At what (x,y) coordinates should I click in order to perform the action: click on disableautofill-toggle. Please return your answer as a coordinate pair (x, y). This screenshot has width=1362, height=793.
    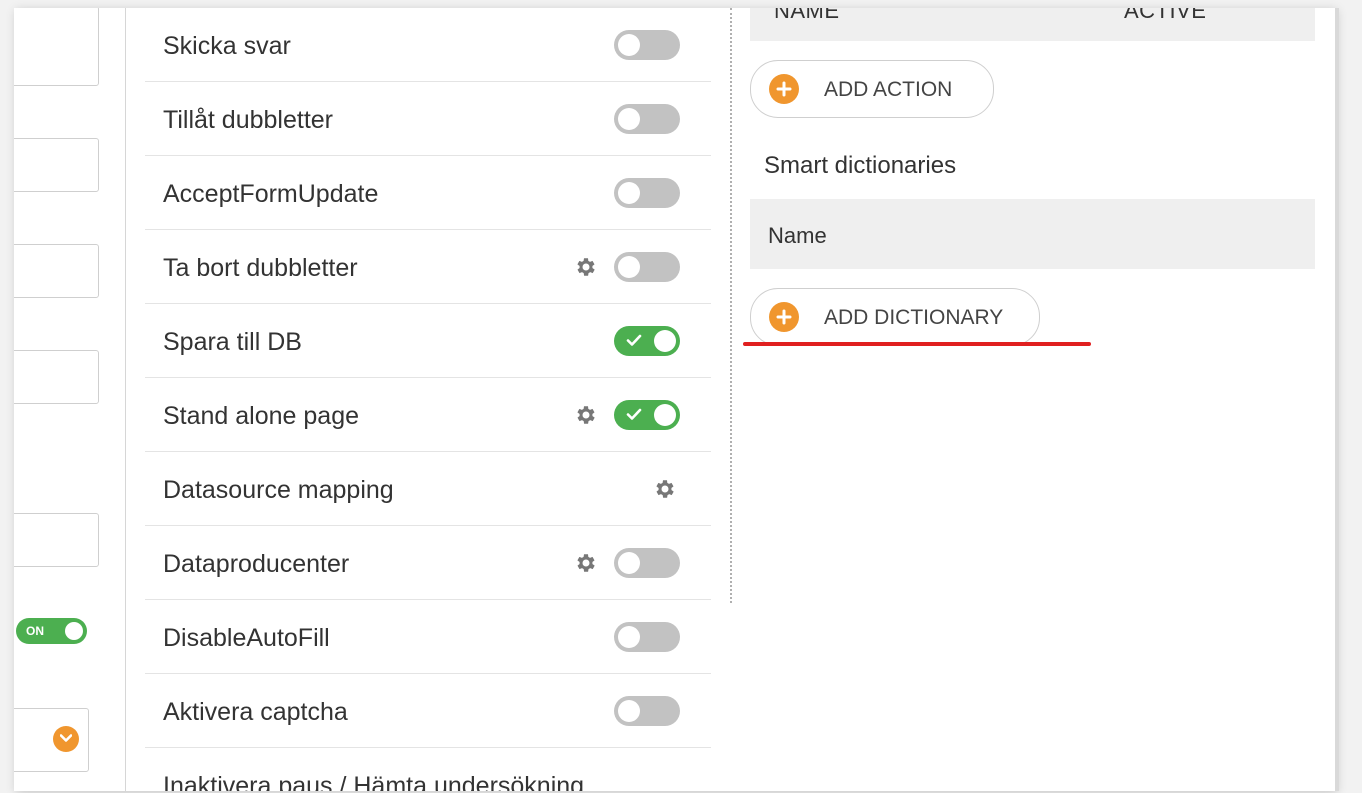
    Looking at the image, I should click on (647, 637).